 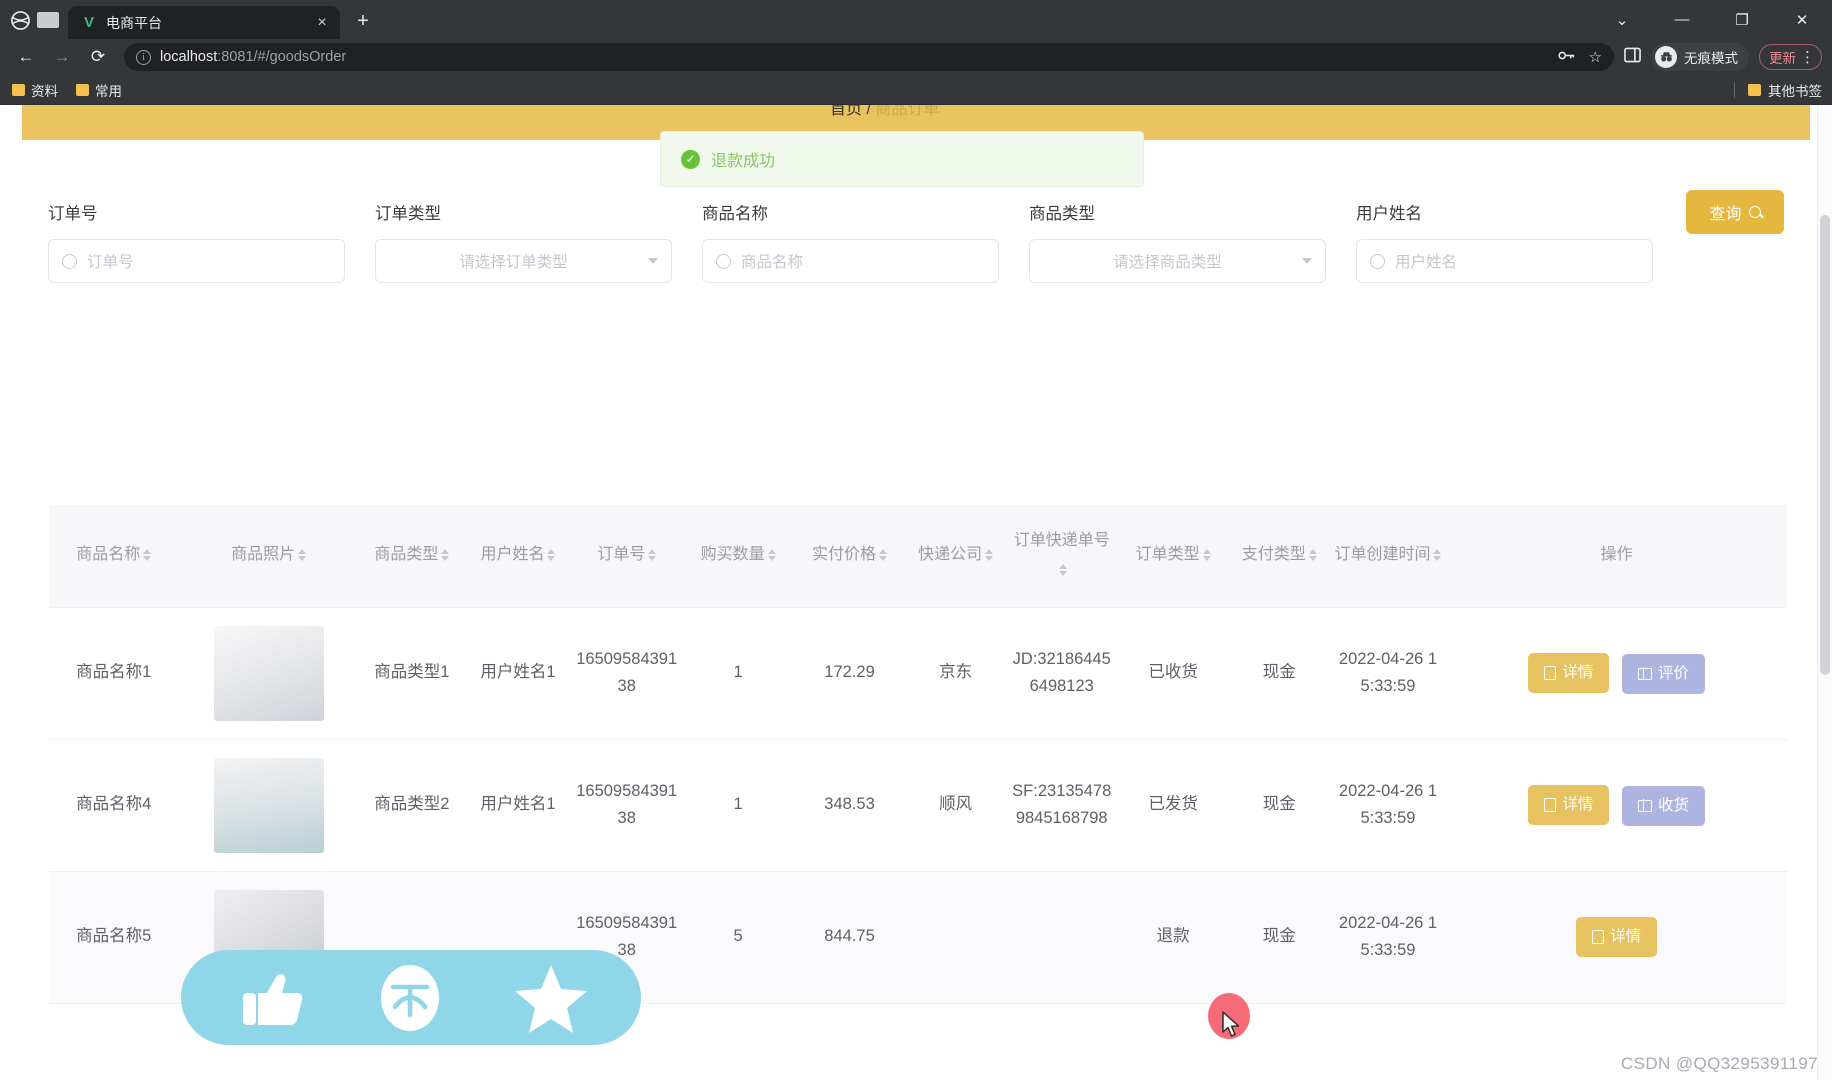 I want to click on cell-goods-type: 商品类型1, so click(x=411, y=673).